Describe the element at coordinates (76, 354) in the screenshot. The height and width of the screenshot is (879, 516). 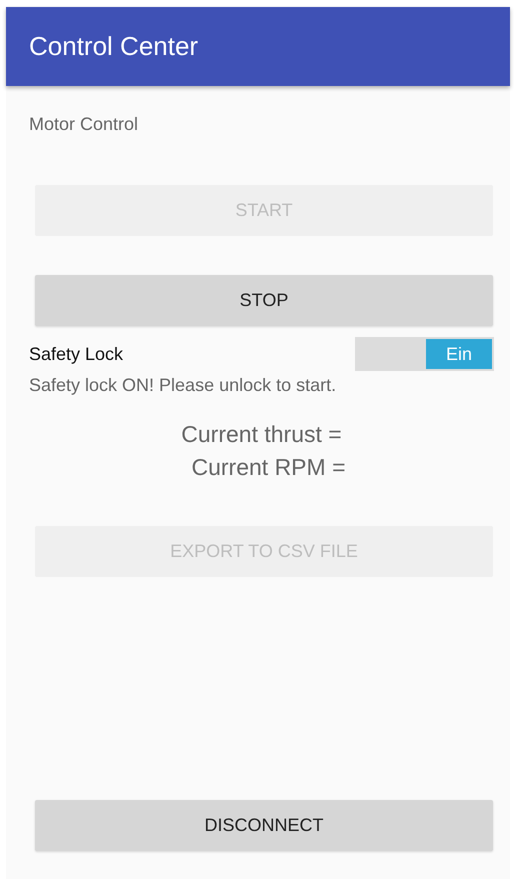
I see `safety-lock-label: Safety Lock` at that location.